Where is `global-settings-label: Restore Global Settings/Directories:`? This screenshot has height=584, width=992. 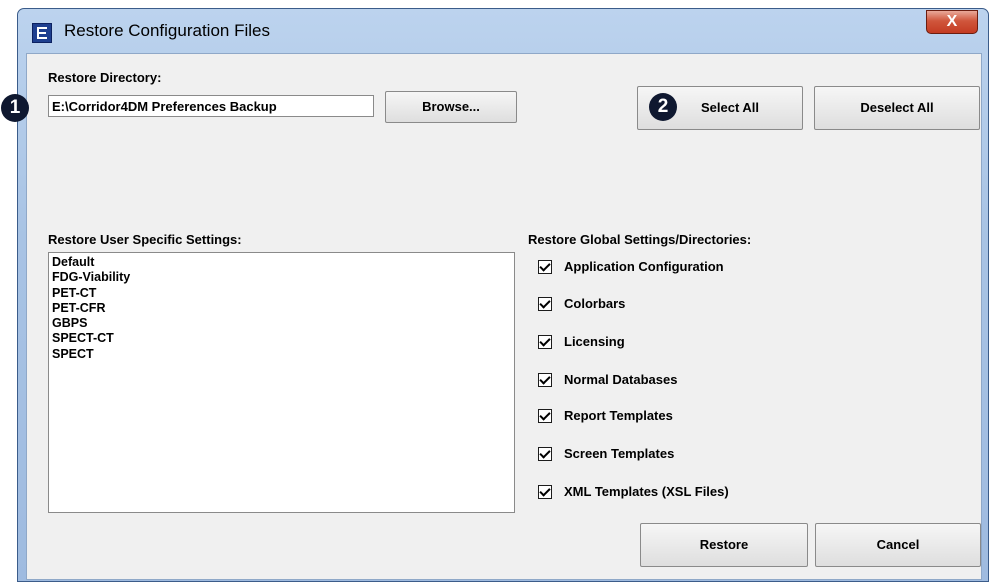
global-settings-label: Restore Global Settings/Directories: is located at coordinates (640, 239).